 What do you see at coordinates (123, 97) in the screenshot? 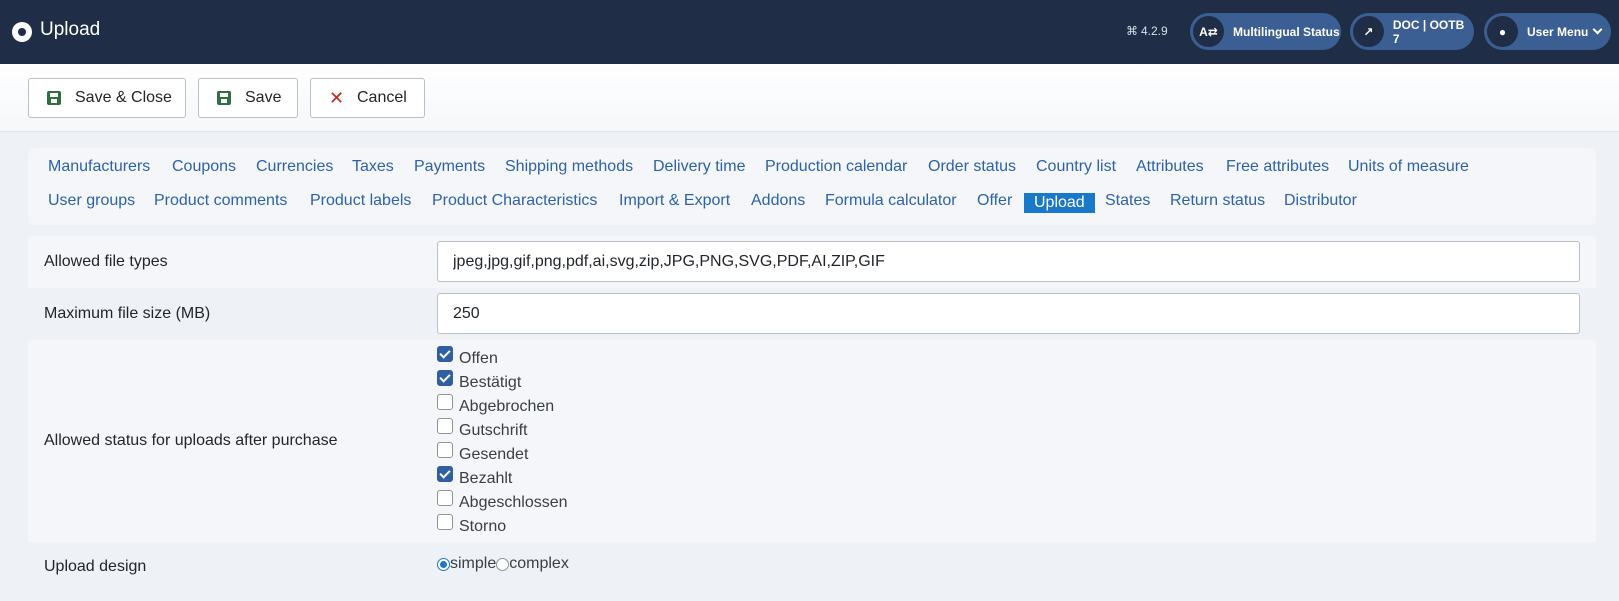
I see `save-close-label: Save & Close` at bounding box center [123, 97].